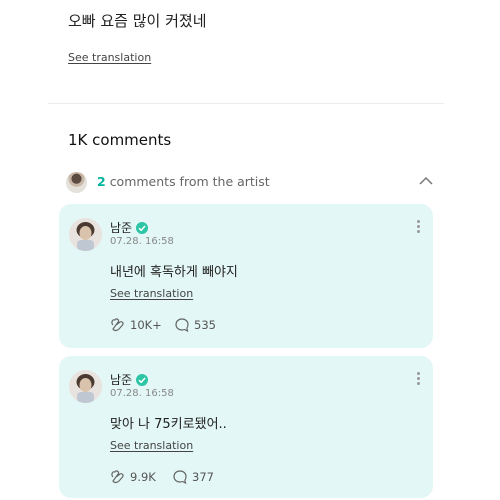 The height and width of the screenshot is (500, 500). I want to click on artist-comments-label: 2 comments from the artist, so click(183, 181).